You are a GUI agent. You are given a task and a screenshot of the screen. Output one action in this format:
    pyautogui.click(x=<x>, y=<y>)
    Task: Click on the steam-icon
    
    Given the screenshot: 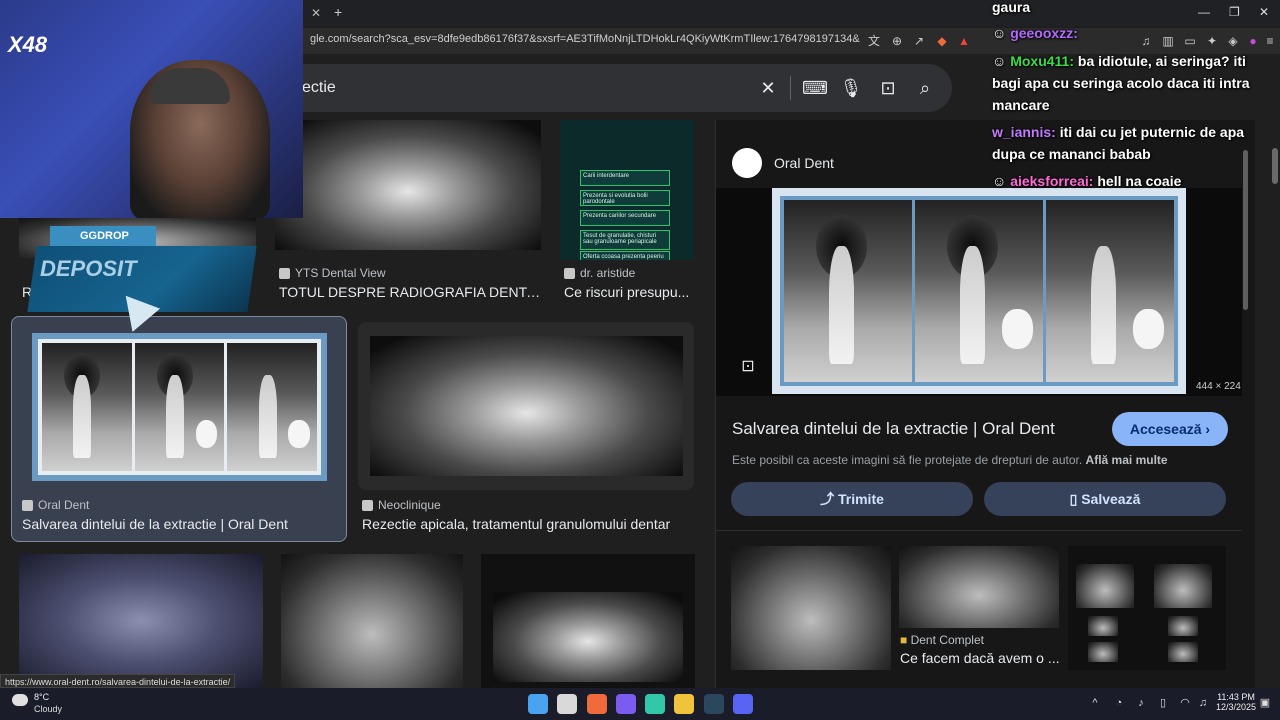 What is the action you would take?
    pyautogui.click(x=714, y=704)
    